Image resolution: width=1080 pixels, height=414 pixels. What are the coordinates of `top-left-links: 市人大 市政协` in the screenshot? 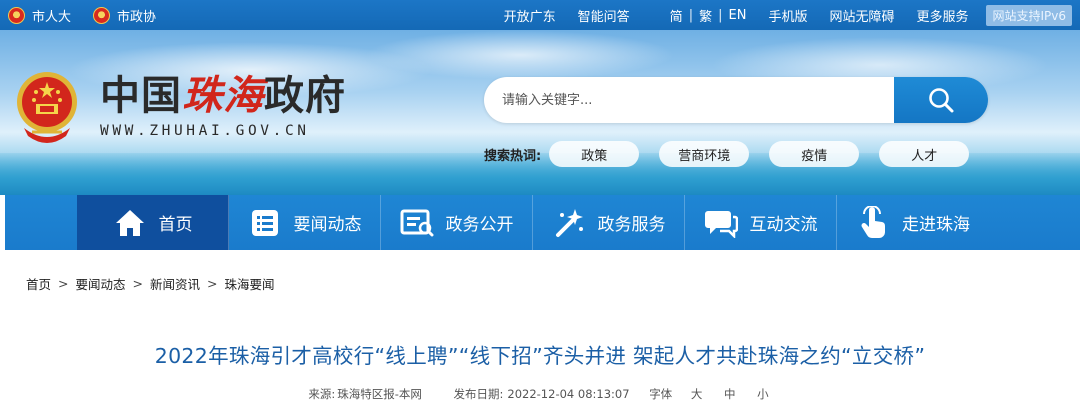 It's located at (93, 15).